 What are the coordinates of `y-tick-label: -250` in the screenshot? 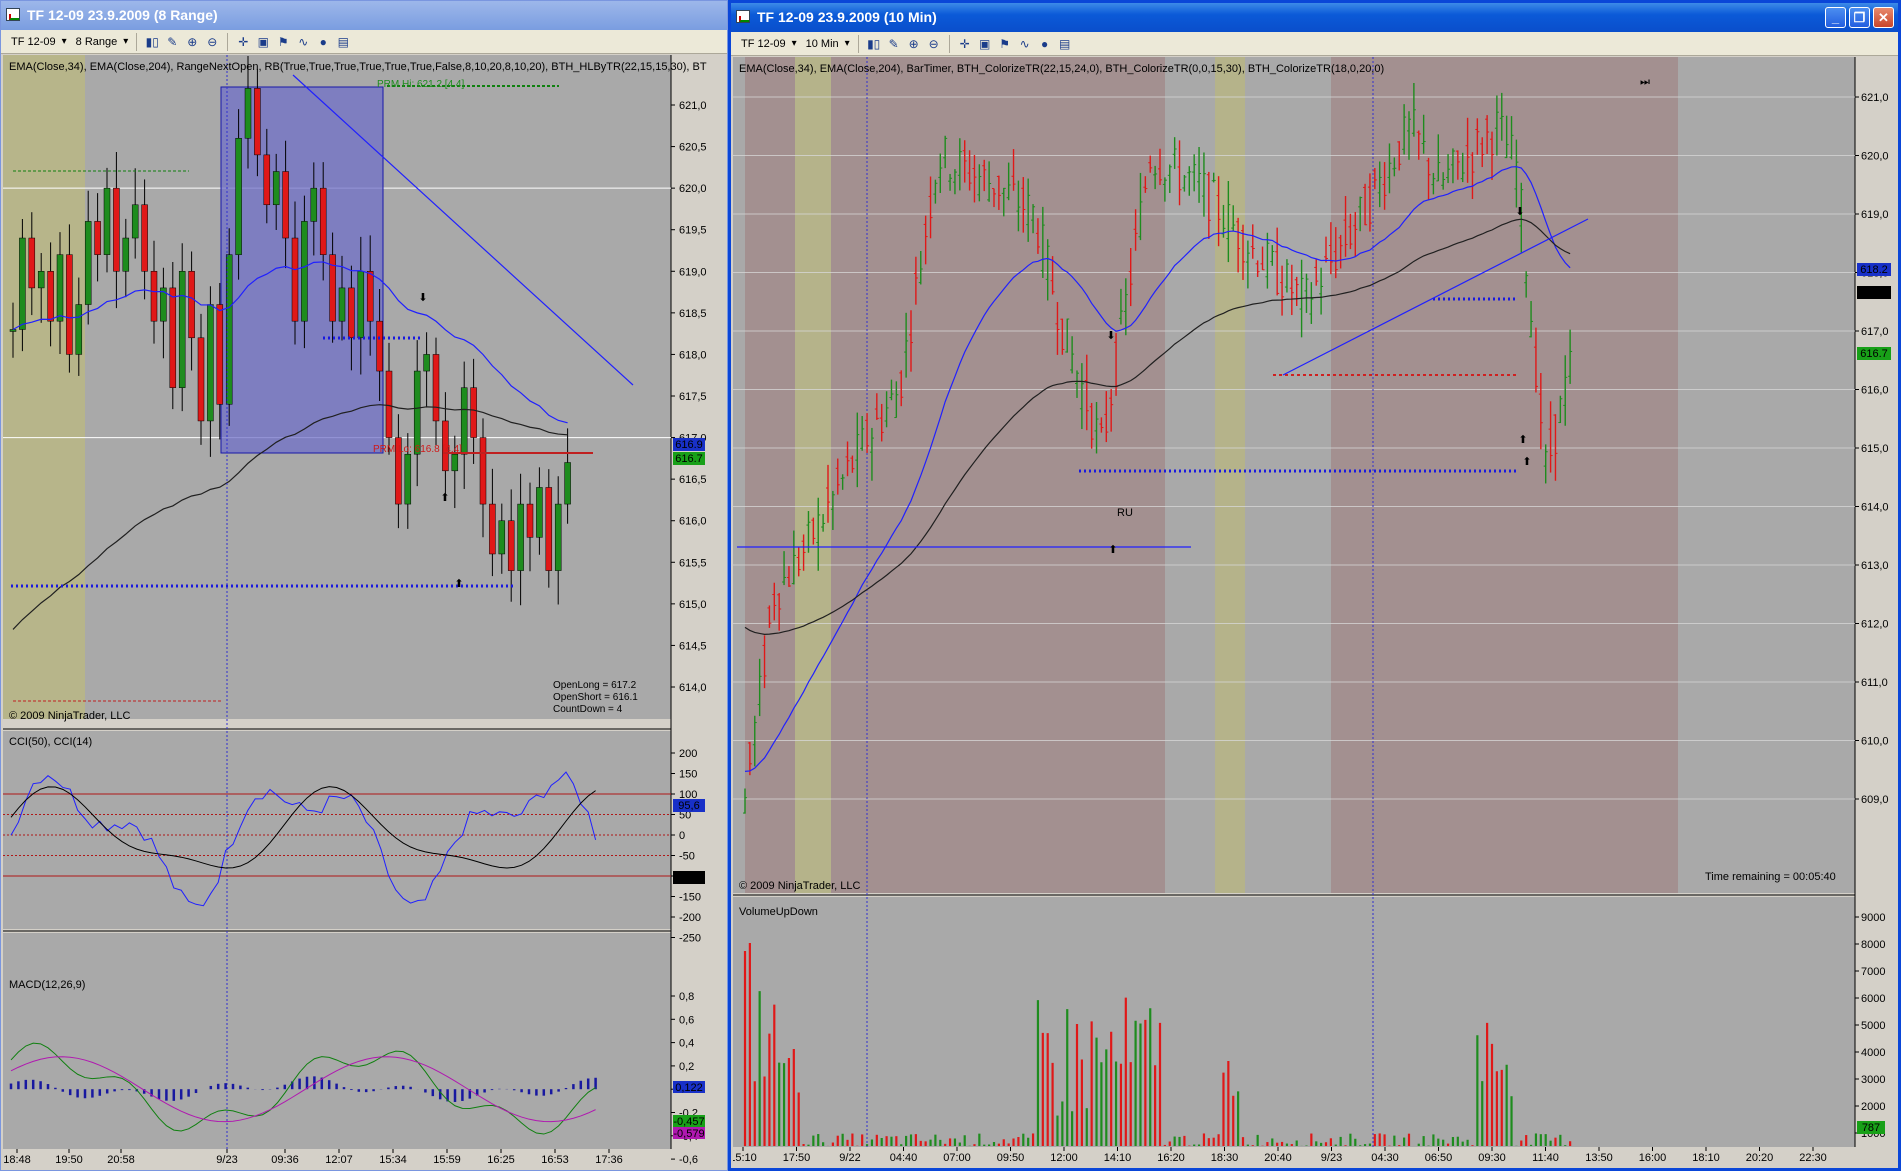 It's located at (690, 939).